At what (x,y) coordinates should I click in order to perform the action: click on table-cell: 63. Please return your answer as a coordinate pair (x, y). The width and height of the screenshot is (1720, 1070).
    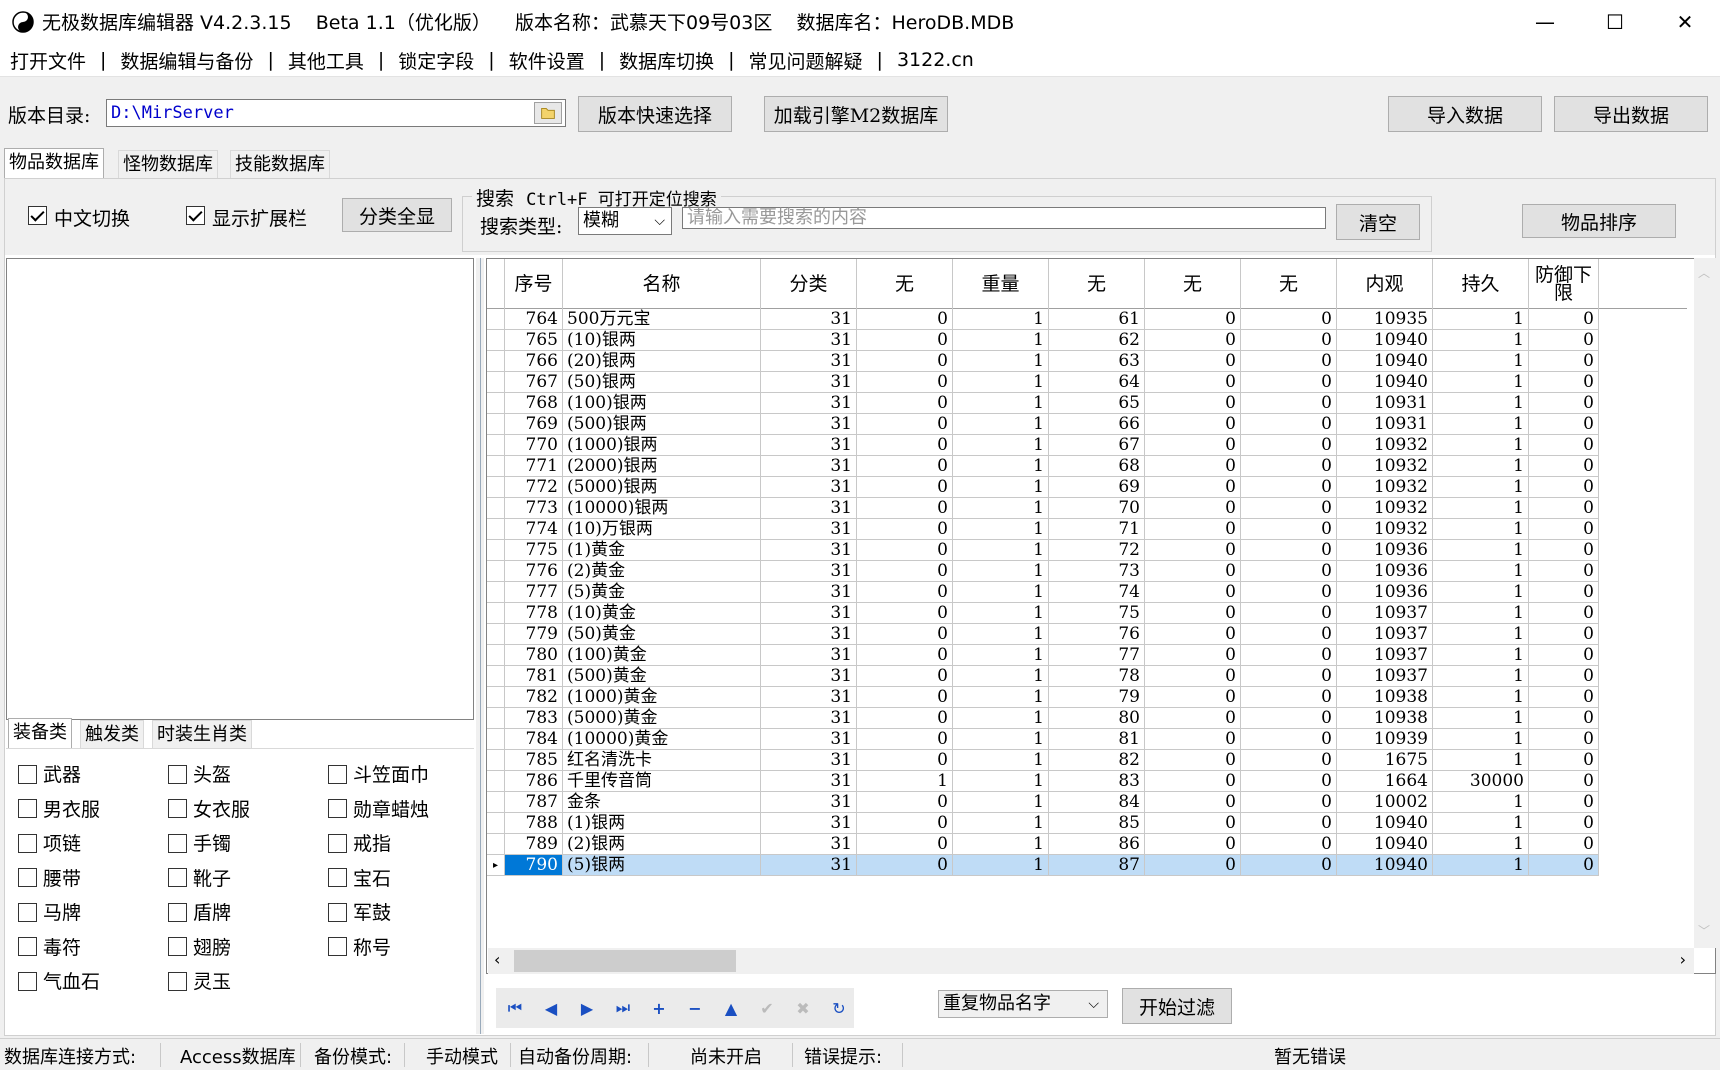
    Looking at the image, I should click on (1097, 361).